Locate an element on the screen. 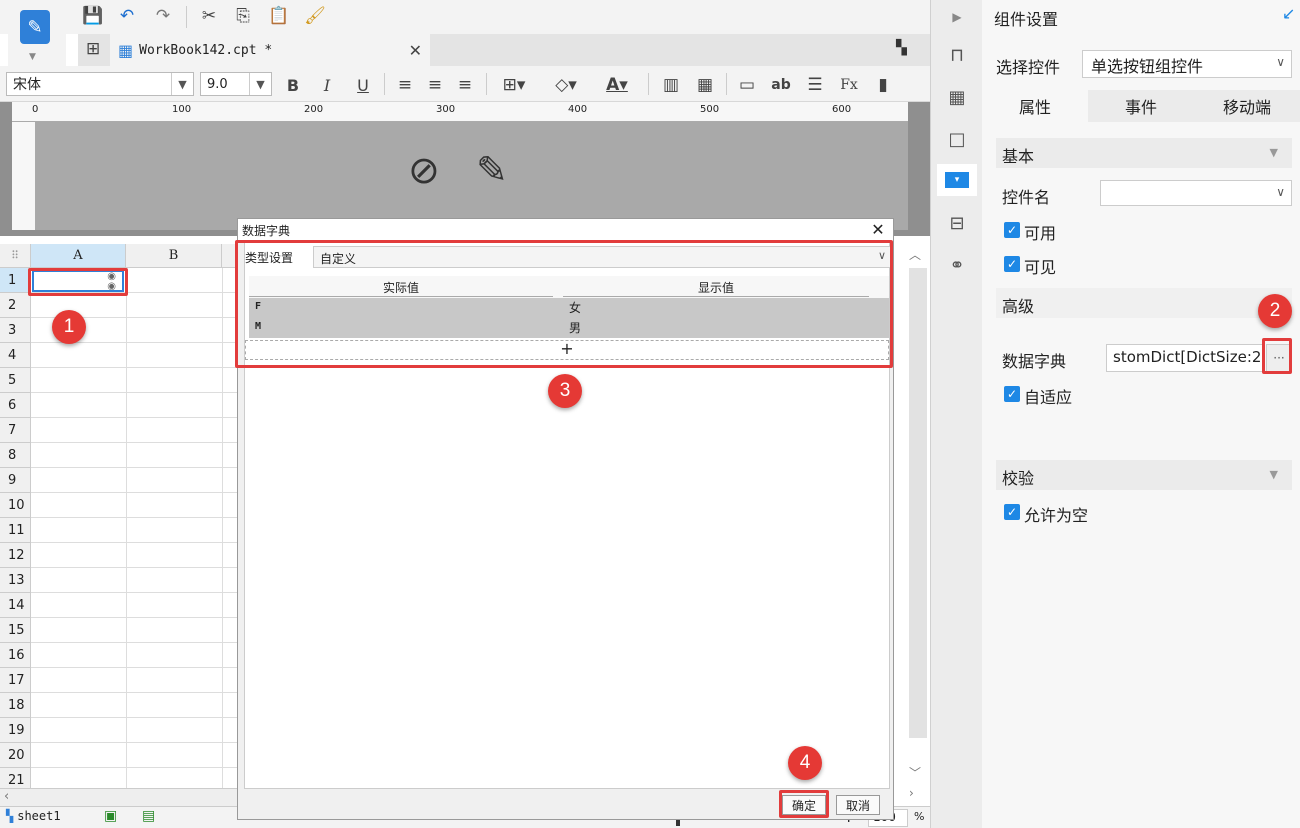 The height and width of the screenshot is (828, 1300). tab-mobile: 移动端 is located at coordinates (1247, 106).